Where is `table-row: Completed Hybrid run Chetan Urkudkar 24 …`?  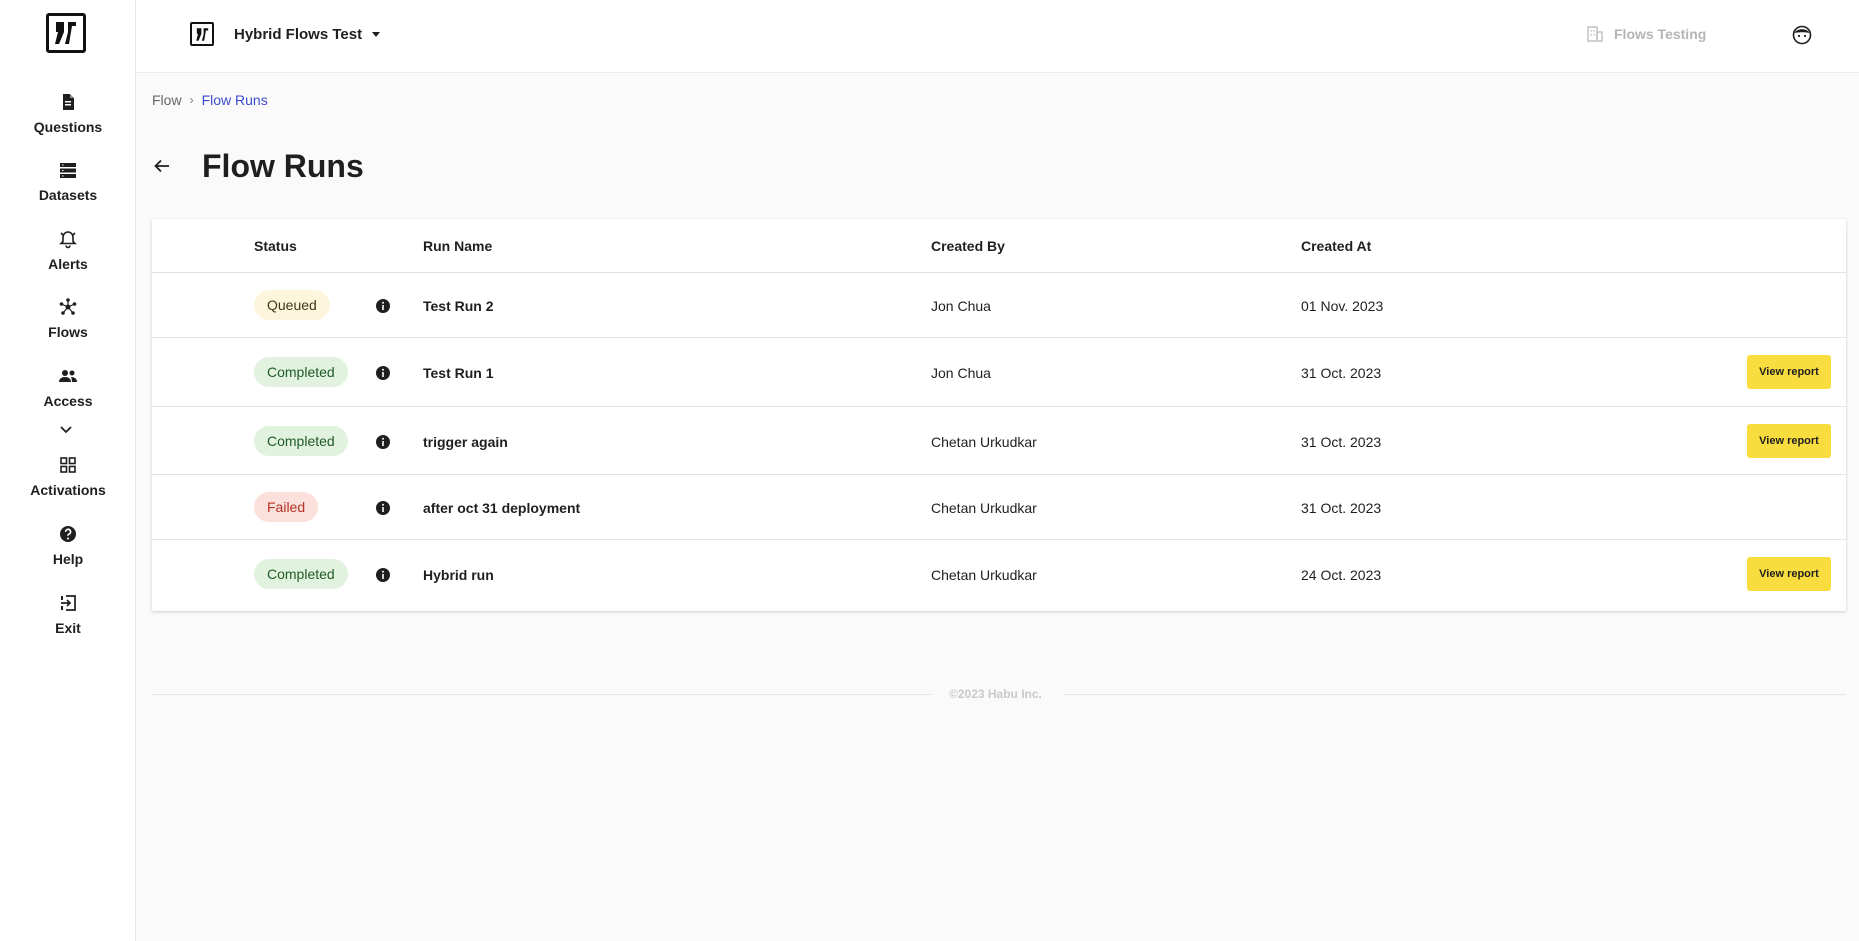
table-row: Completed Hybrid run Chetan Urkudkar 24 … is located at coordinates (999, 575).